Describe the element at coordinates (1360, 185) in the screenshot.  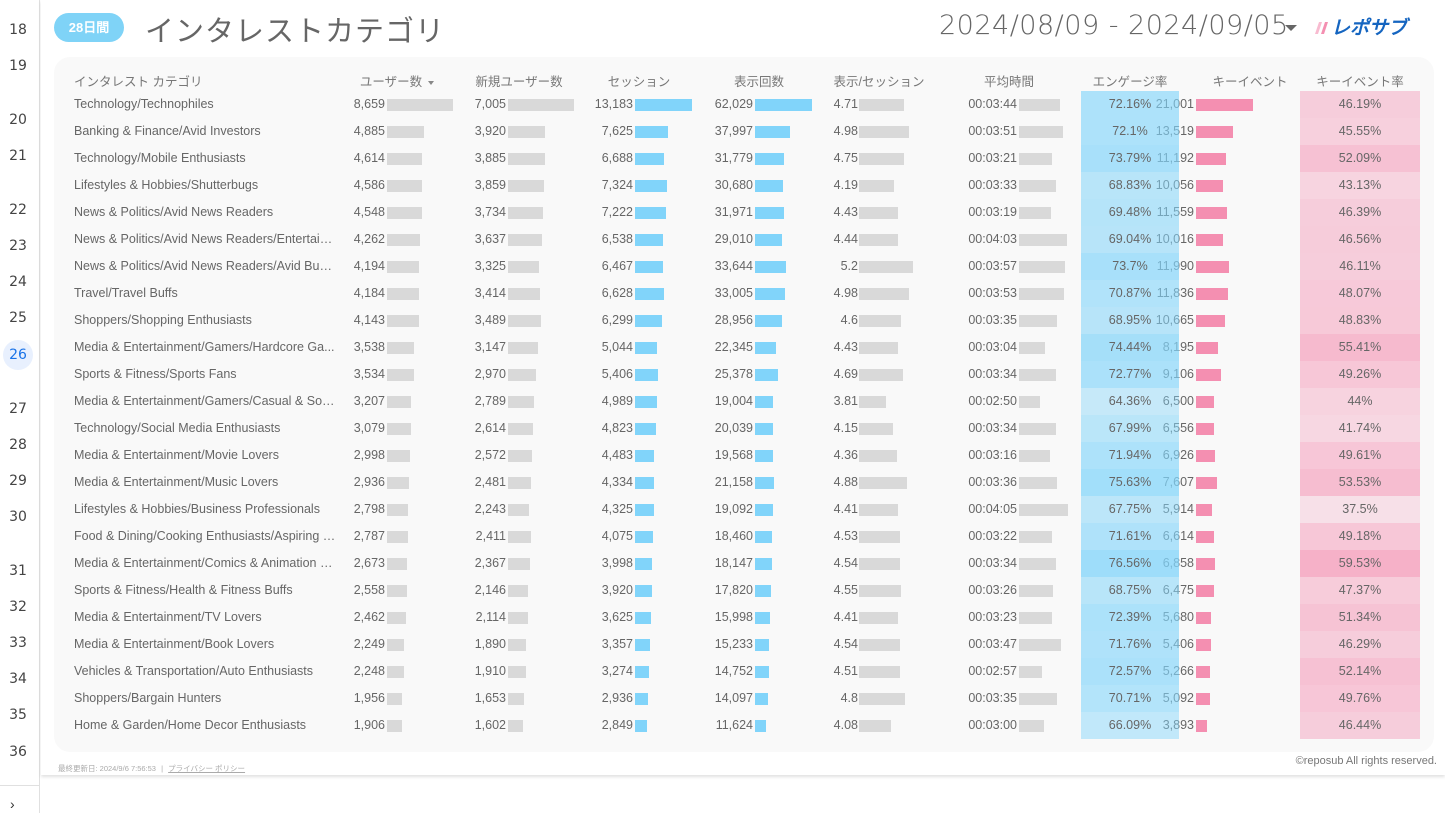
I see `key-event-rate-cell: 43.13%` at that location.